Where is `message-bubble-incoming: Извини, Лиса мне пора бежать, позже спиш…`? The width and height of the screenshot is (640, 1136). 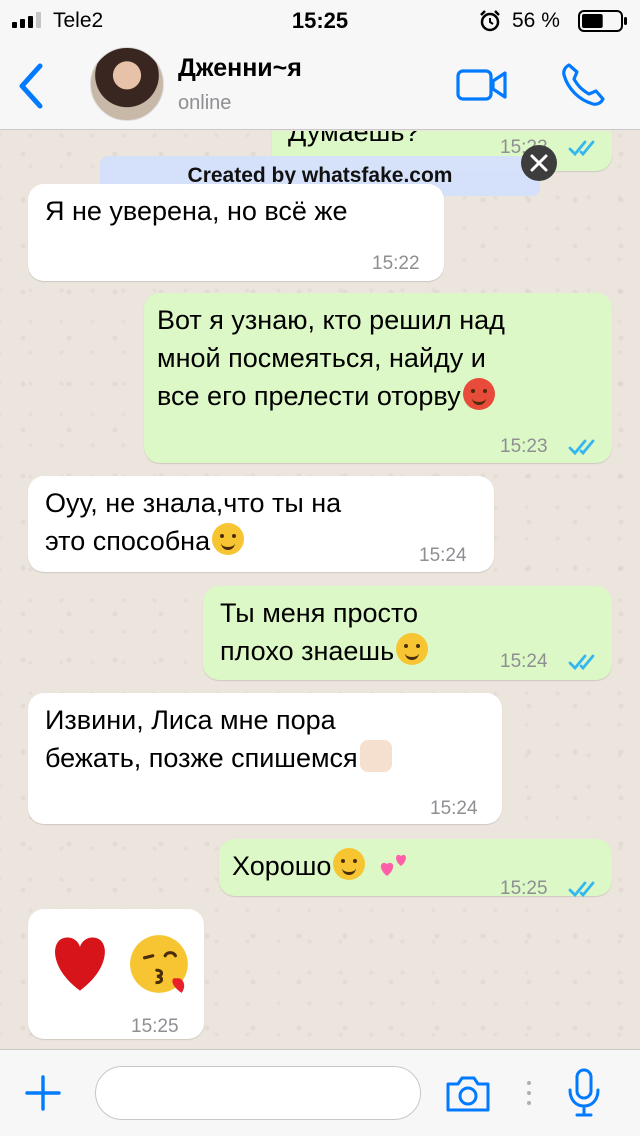 message-bubble-incoming: Извини, Лиса мне пора бежать, позже спиш… is located at coordinates (265, 758).